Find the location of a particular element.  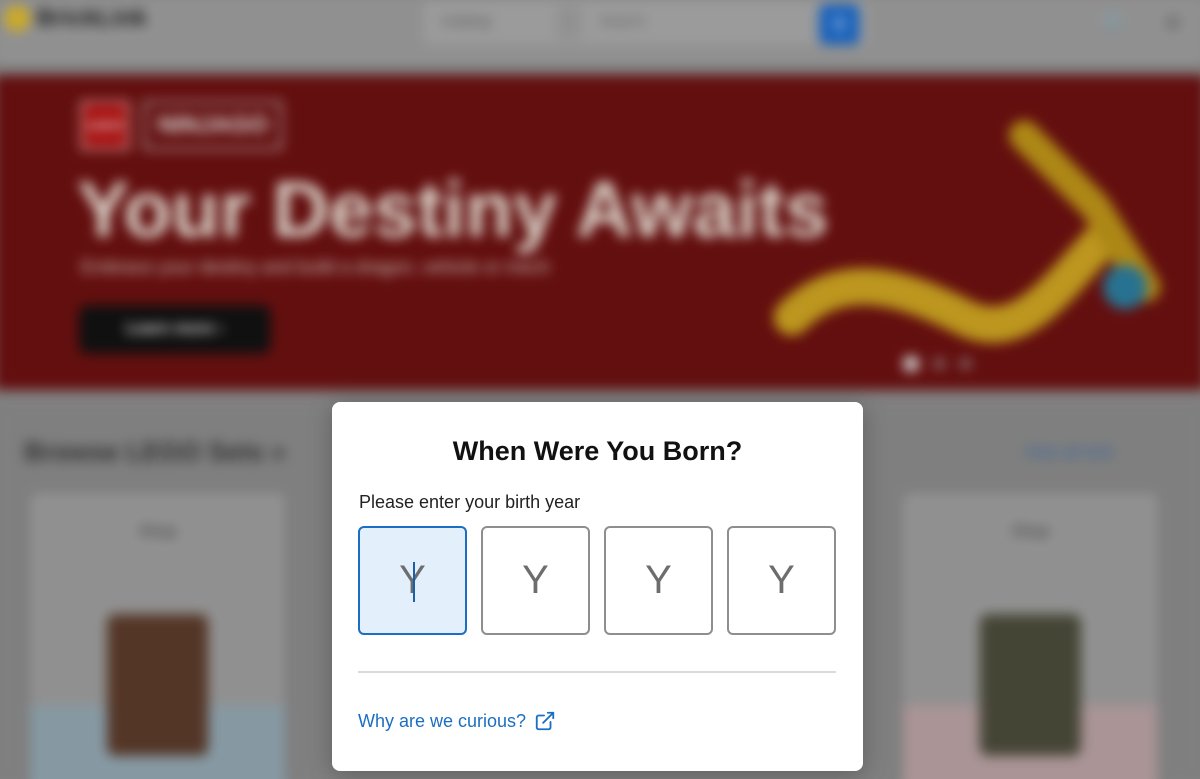

why-curious-label: Why are we curious? is located at coordinates (442, 720).